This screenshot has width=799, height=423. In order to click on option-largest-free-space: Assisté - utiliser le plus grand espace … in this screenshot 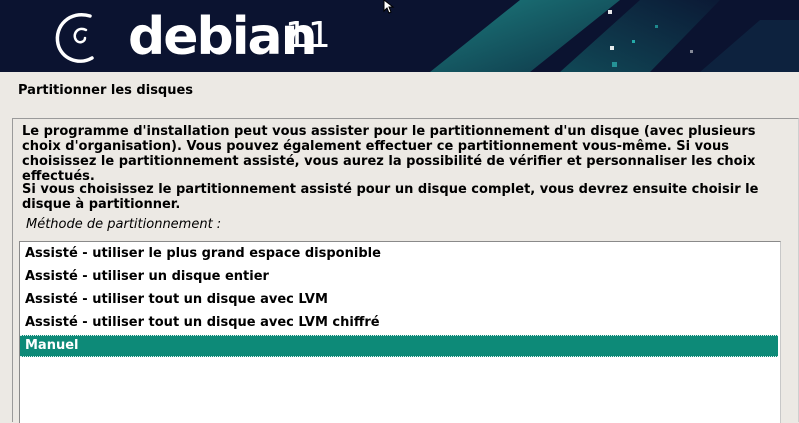, I will do `click(399, 254)`.